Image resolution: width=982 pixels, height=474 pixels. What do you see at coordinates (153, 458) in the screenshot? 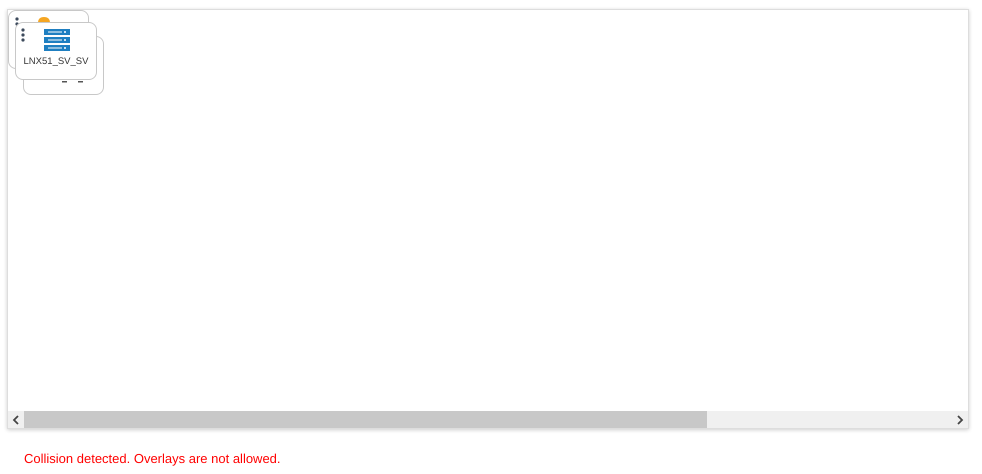
I see `error-message: Collision detected. Overlays are not allowed.` at bounding box center [153, 458].